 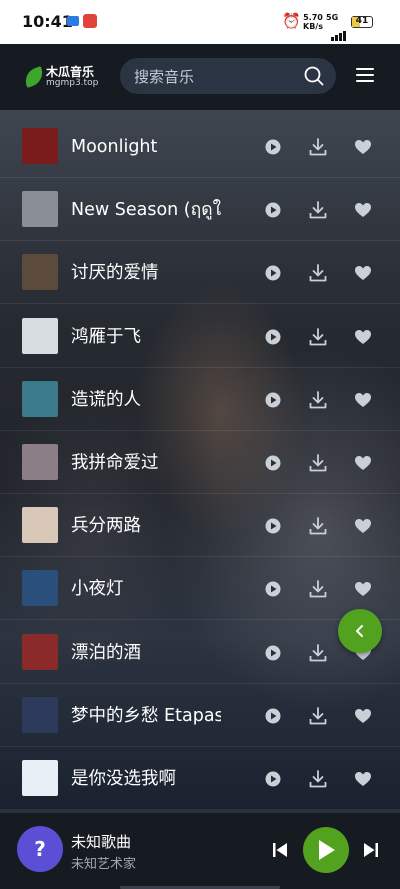 I want to click on battery-level: 41, so click(x=362, y=21).